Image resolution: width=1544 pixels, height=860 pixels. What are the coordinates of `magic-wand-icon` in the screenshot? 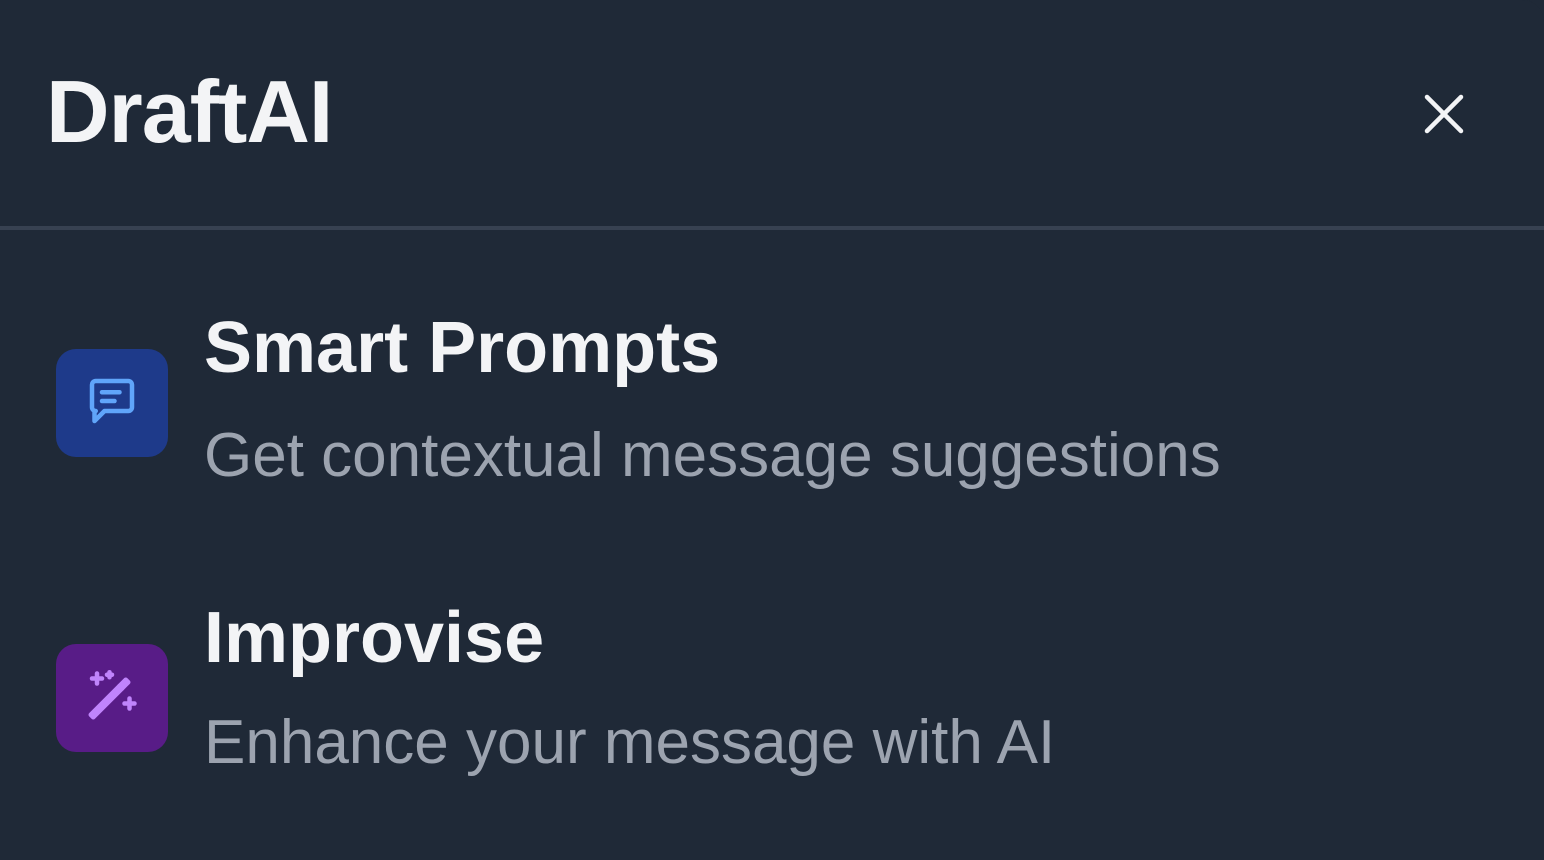 It's located at (112, 698).